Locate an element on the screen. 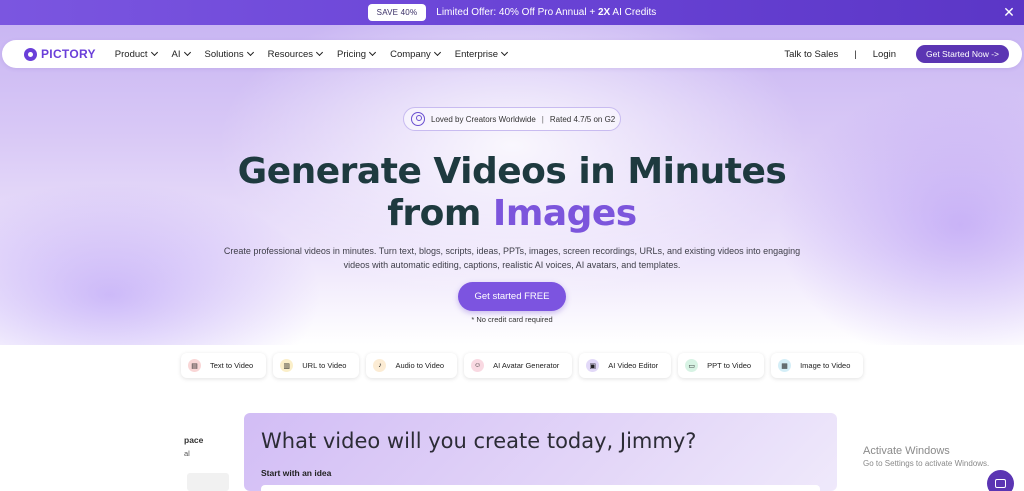 The height and width of the screenshot is (491, 1024). presentation-icon: ▭ is located at coordinates (692, 365).